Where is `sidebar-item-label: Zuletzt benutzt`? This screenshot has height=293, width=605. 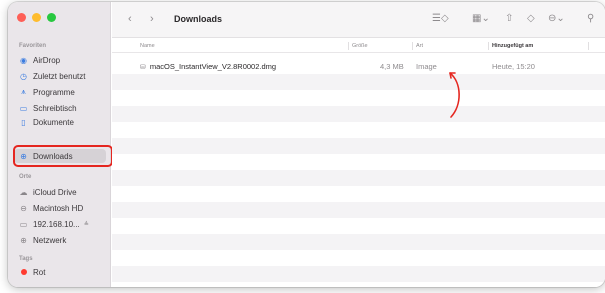 sidebar-item-label: Zuletzt benutzt is located at coordinates (59, 76).